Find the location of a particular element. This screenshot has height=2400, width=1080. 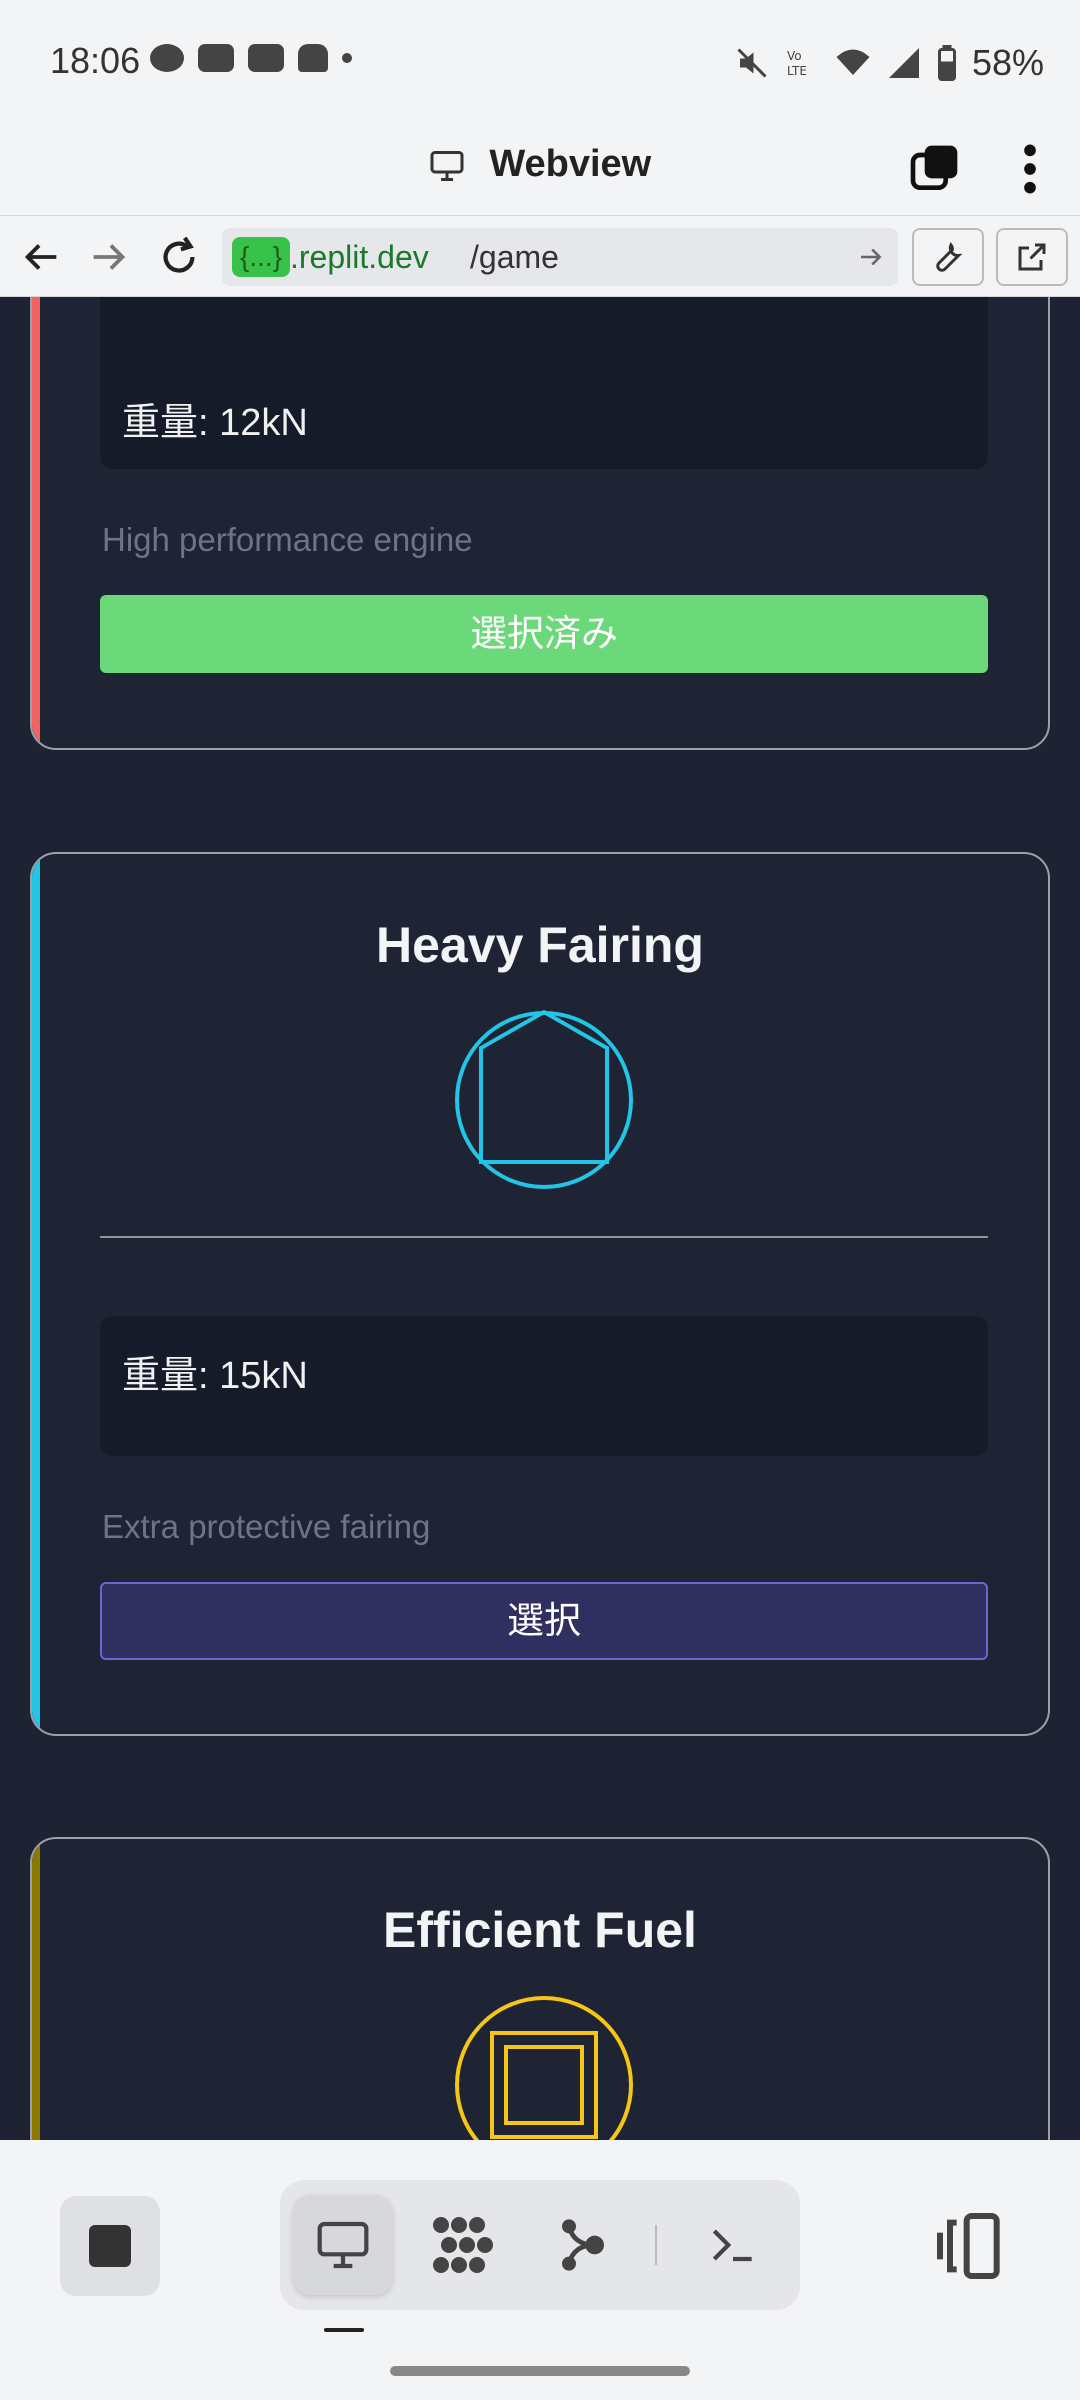

terminal-icon is located at coordinates (732, 2245).